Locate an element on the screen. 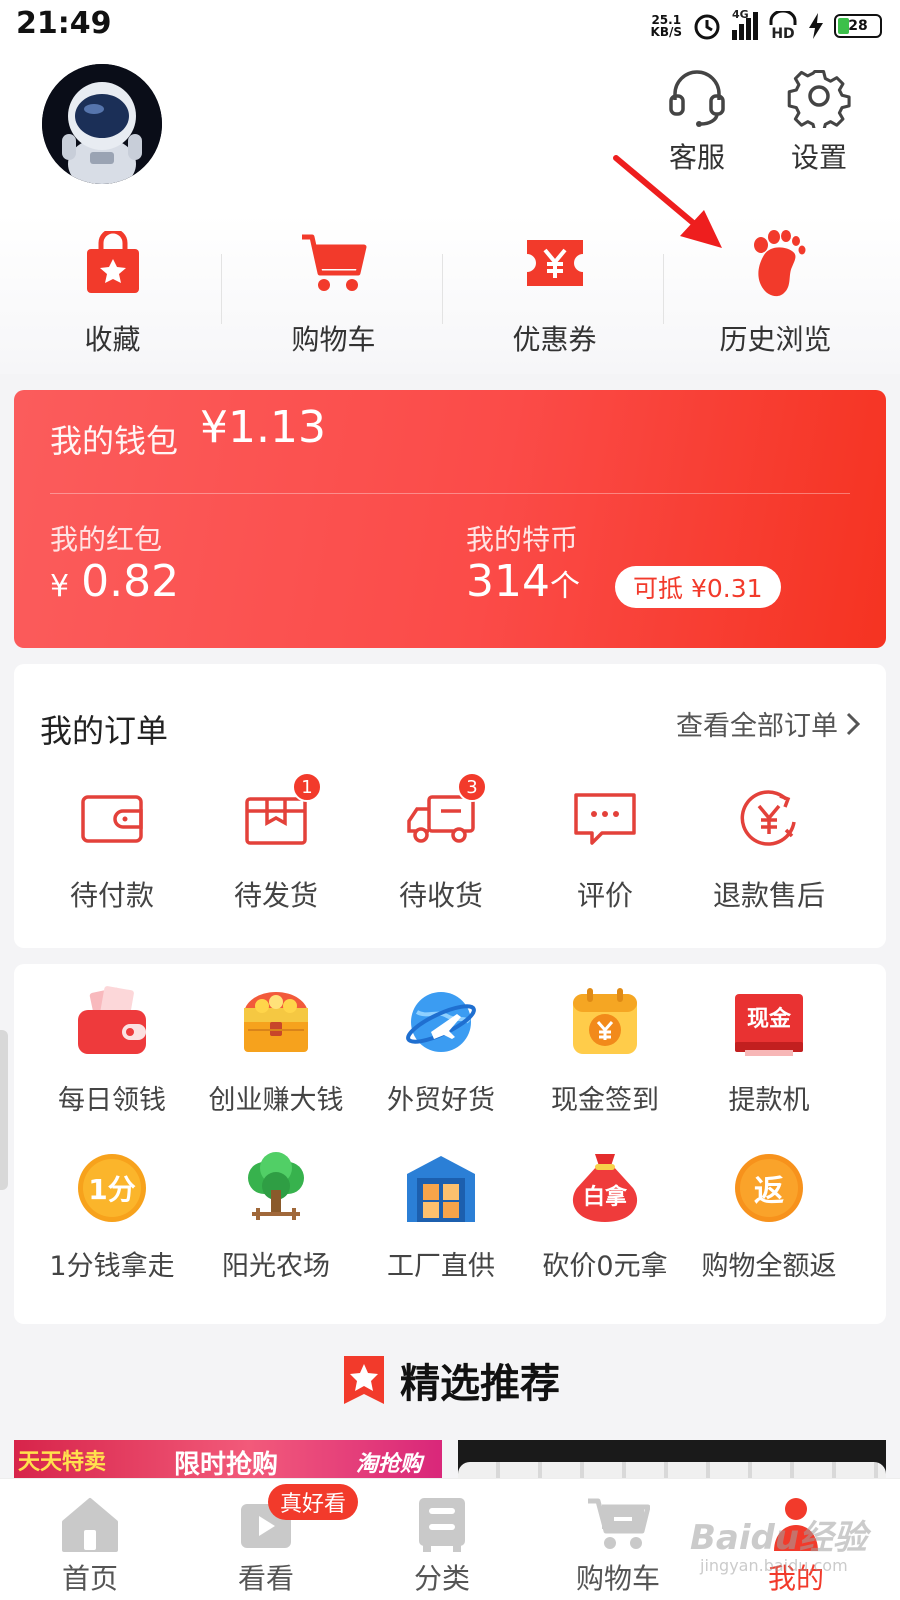 The width and height of the screenshot is (900, 1600). quick-link-favorites: 收藏 is located at coordinates (112, 294).